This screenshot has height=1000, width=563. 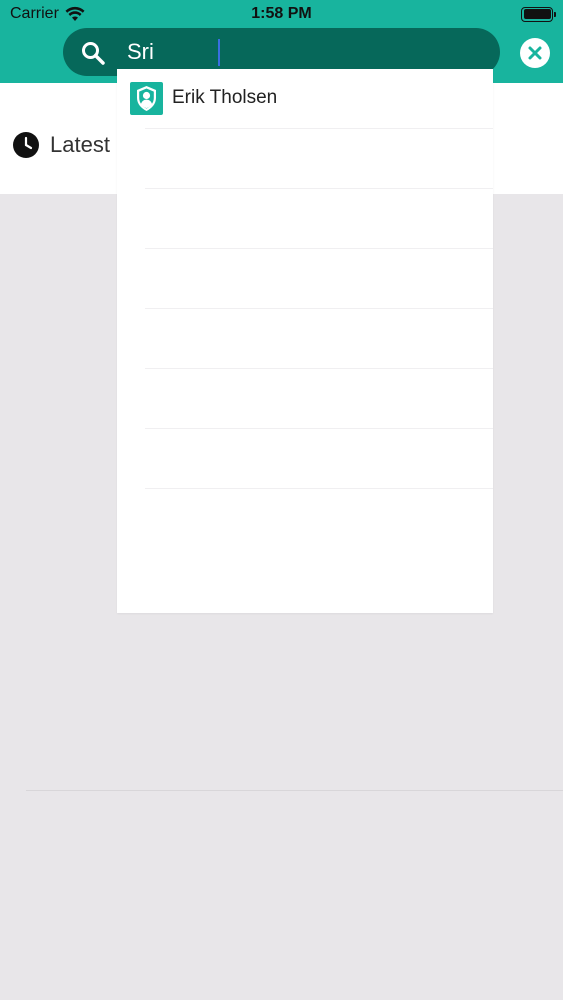 I want to click on close-circle-icon, so click(x=535, y=53).